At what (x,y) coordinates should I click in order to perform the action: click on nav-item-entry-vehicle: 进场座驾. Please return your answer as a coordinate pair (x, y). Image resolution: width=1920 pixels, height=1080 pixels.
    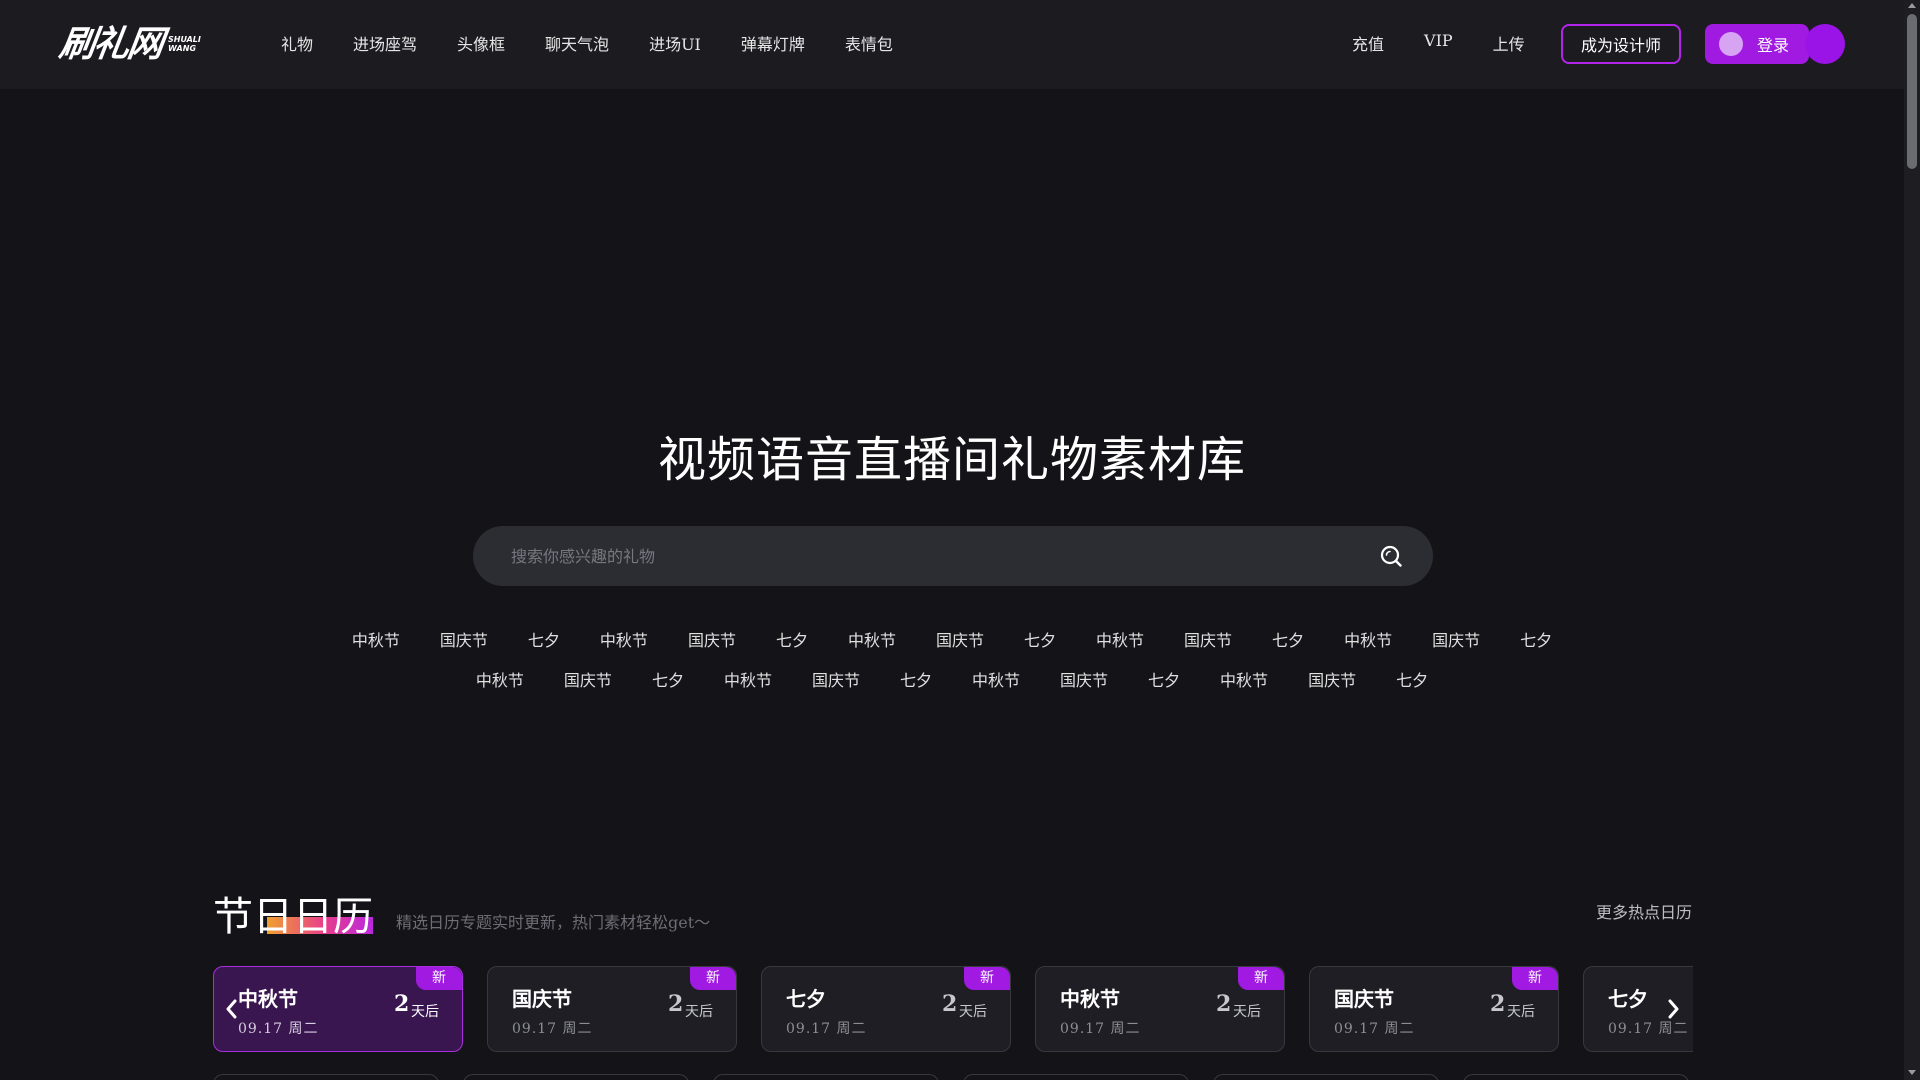
    Looking at the image, I should click on (385, 43).